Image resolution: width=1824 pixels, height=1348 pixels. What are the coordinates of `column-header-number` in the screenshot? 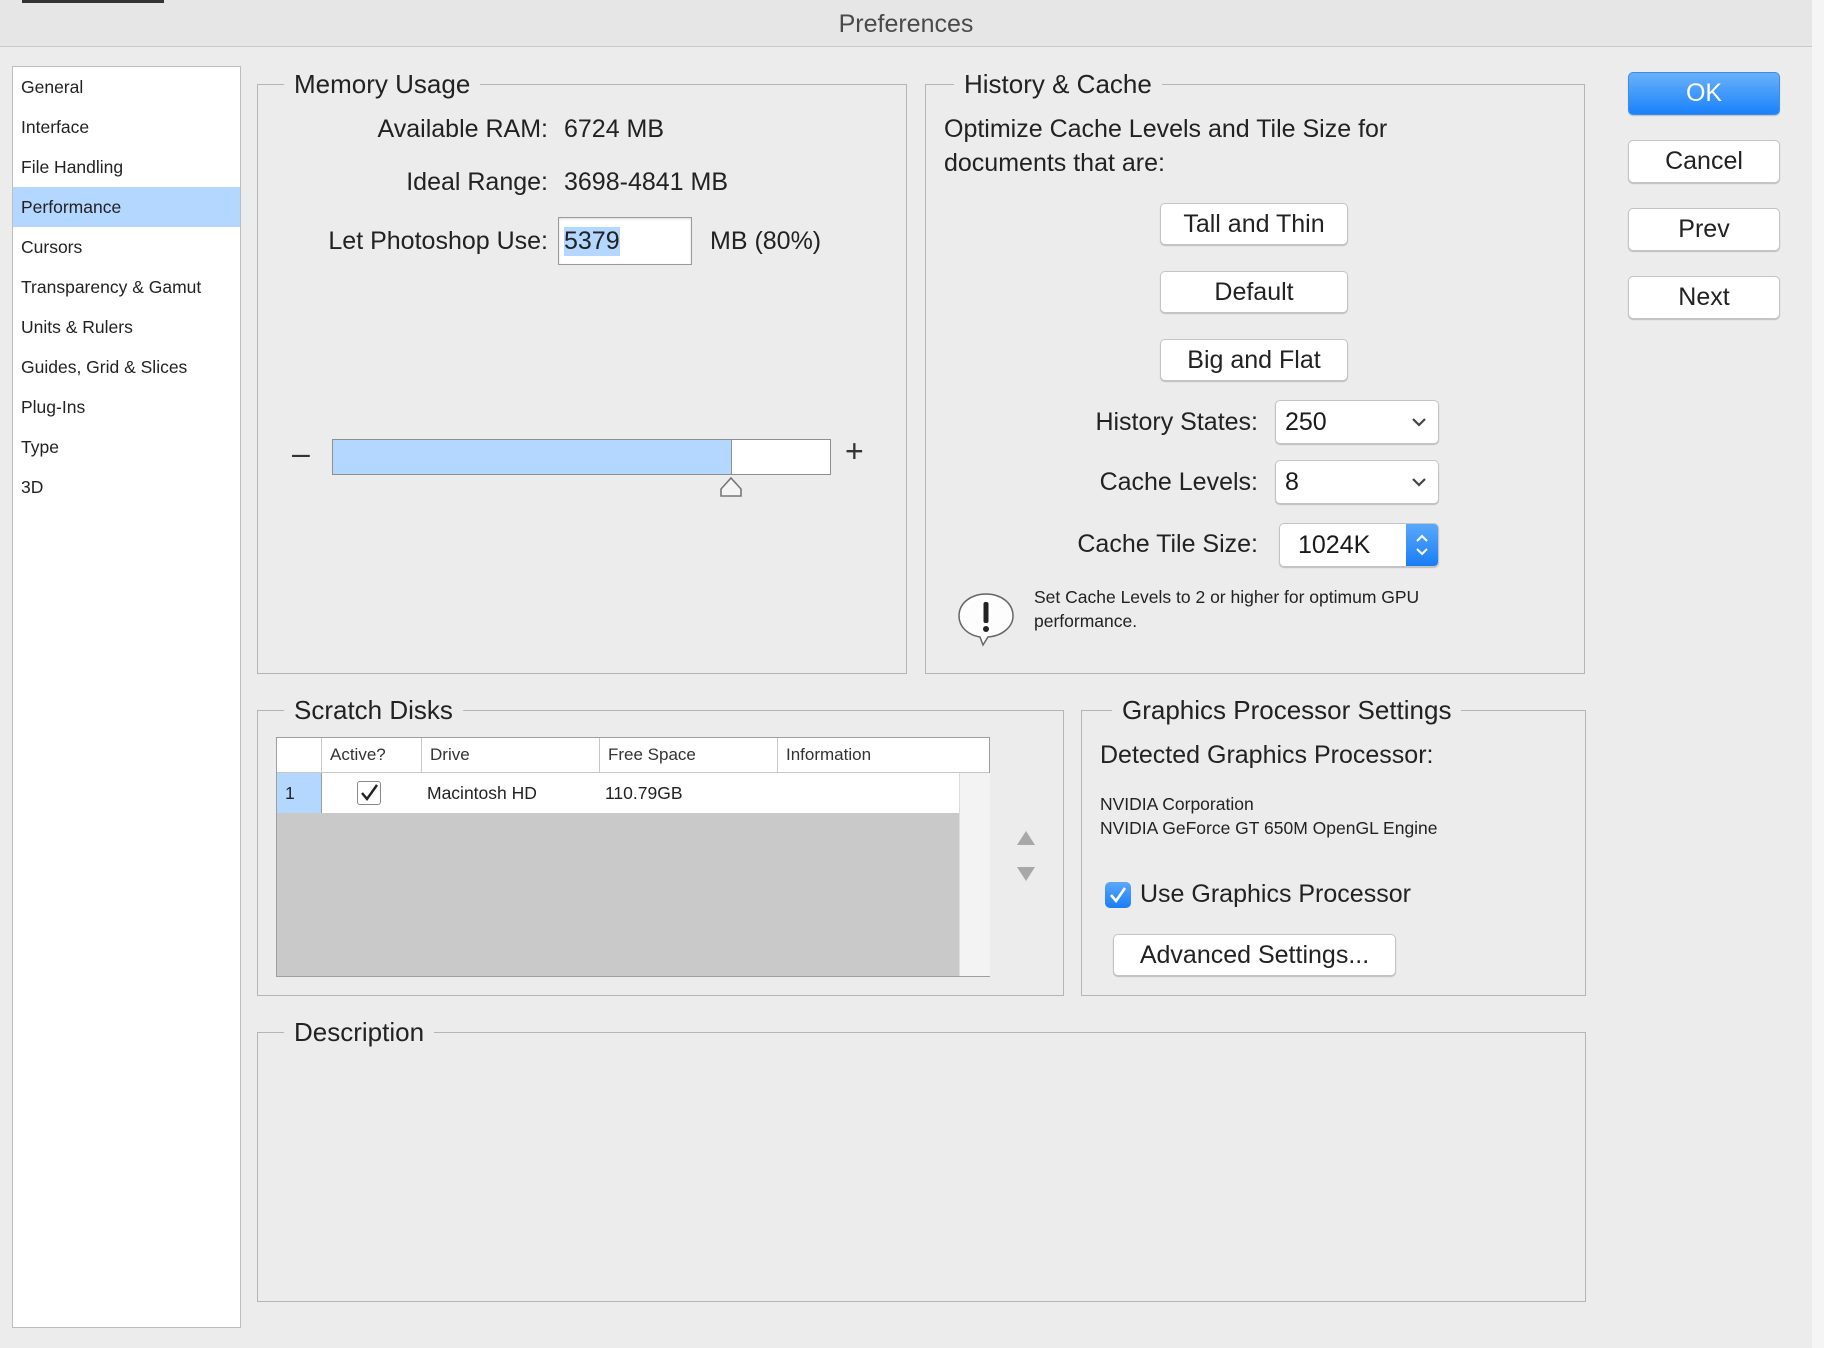 It's located at (299, 755).